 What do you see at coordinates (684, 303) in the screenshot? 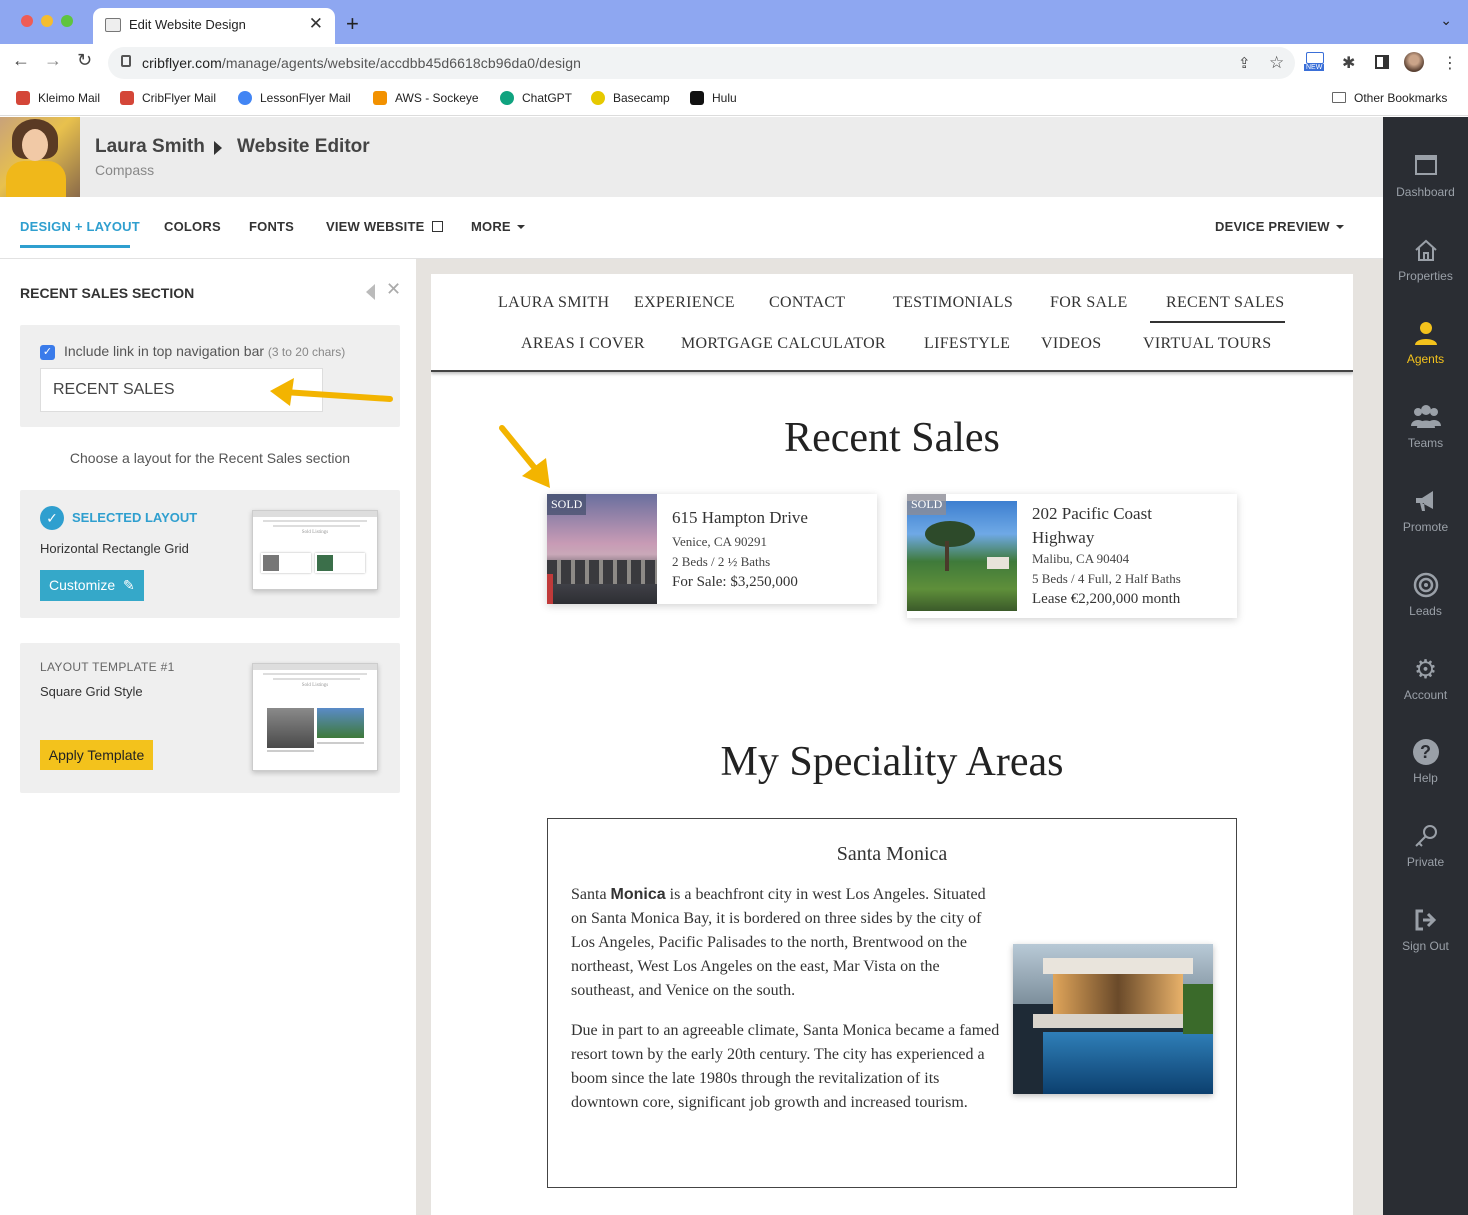
I see `site-nav-experience: EXPERIENCE` at bounding box center [684, 303].